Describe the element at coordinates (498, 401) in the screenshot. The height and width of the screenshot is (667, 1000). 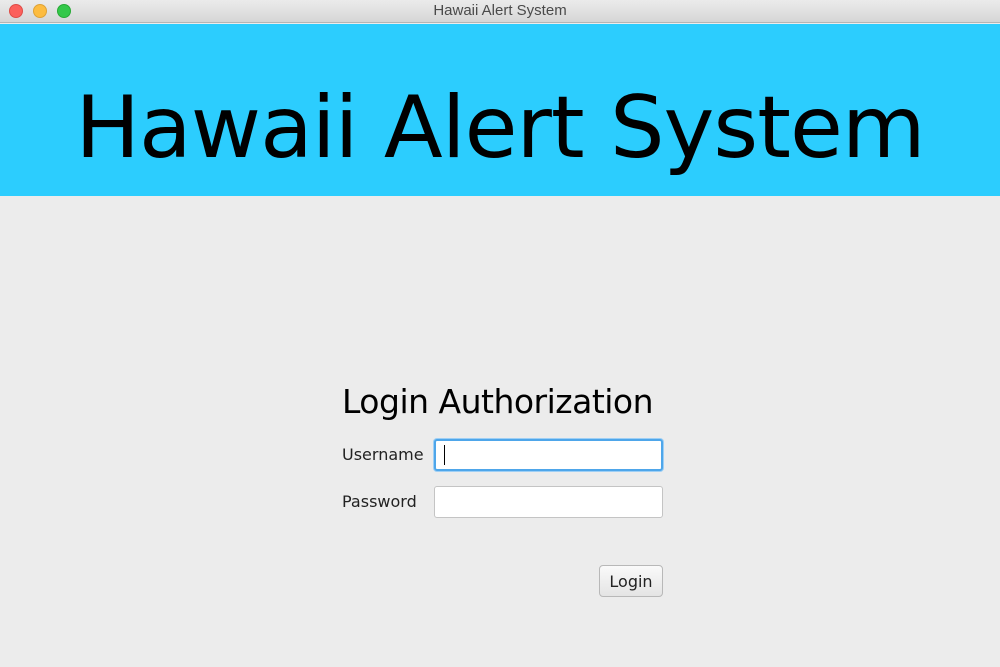
I see `login-heading: Login Authorization` at that location.